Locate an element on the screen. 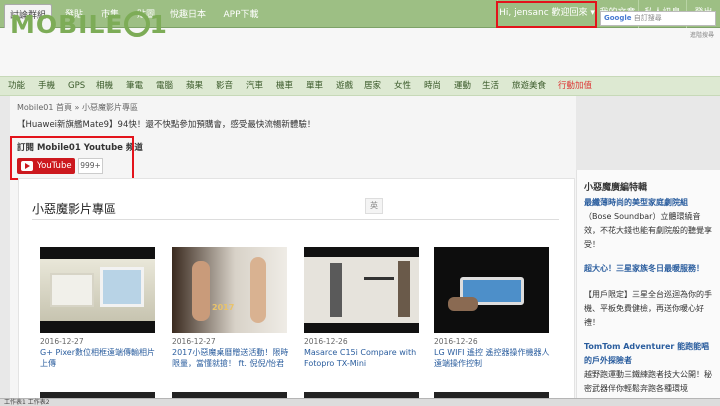  nav-item: 蘋果 is located at coordinates (194, 87).